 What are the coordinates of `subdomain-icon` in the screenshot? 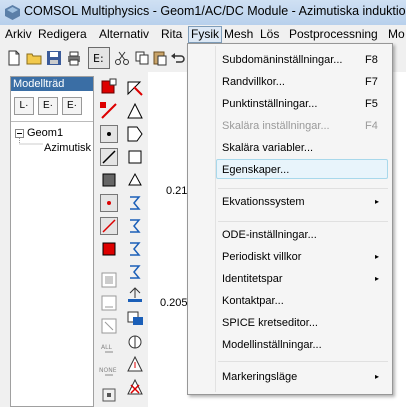 It's located at (109, 280).